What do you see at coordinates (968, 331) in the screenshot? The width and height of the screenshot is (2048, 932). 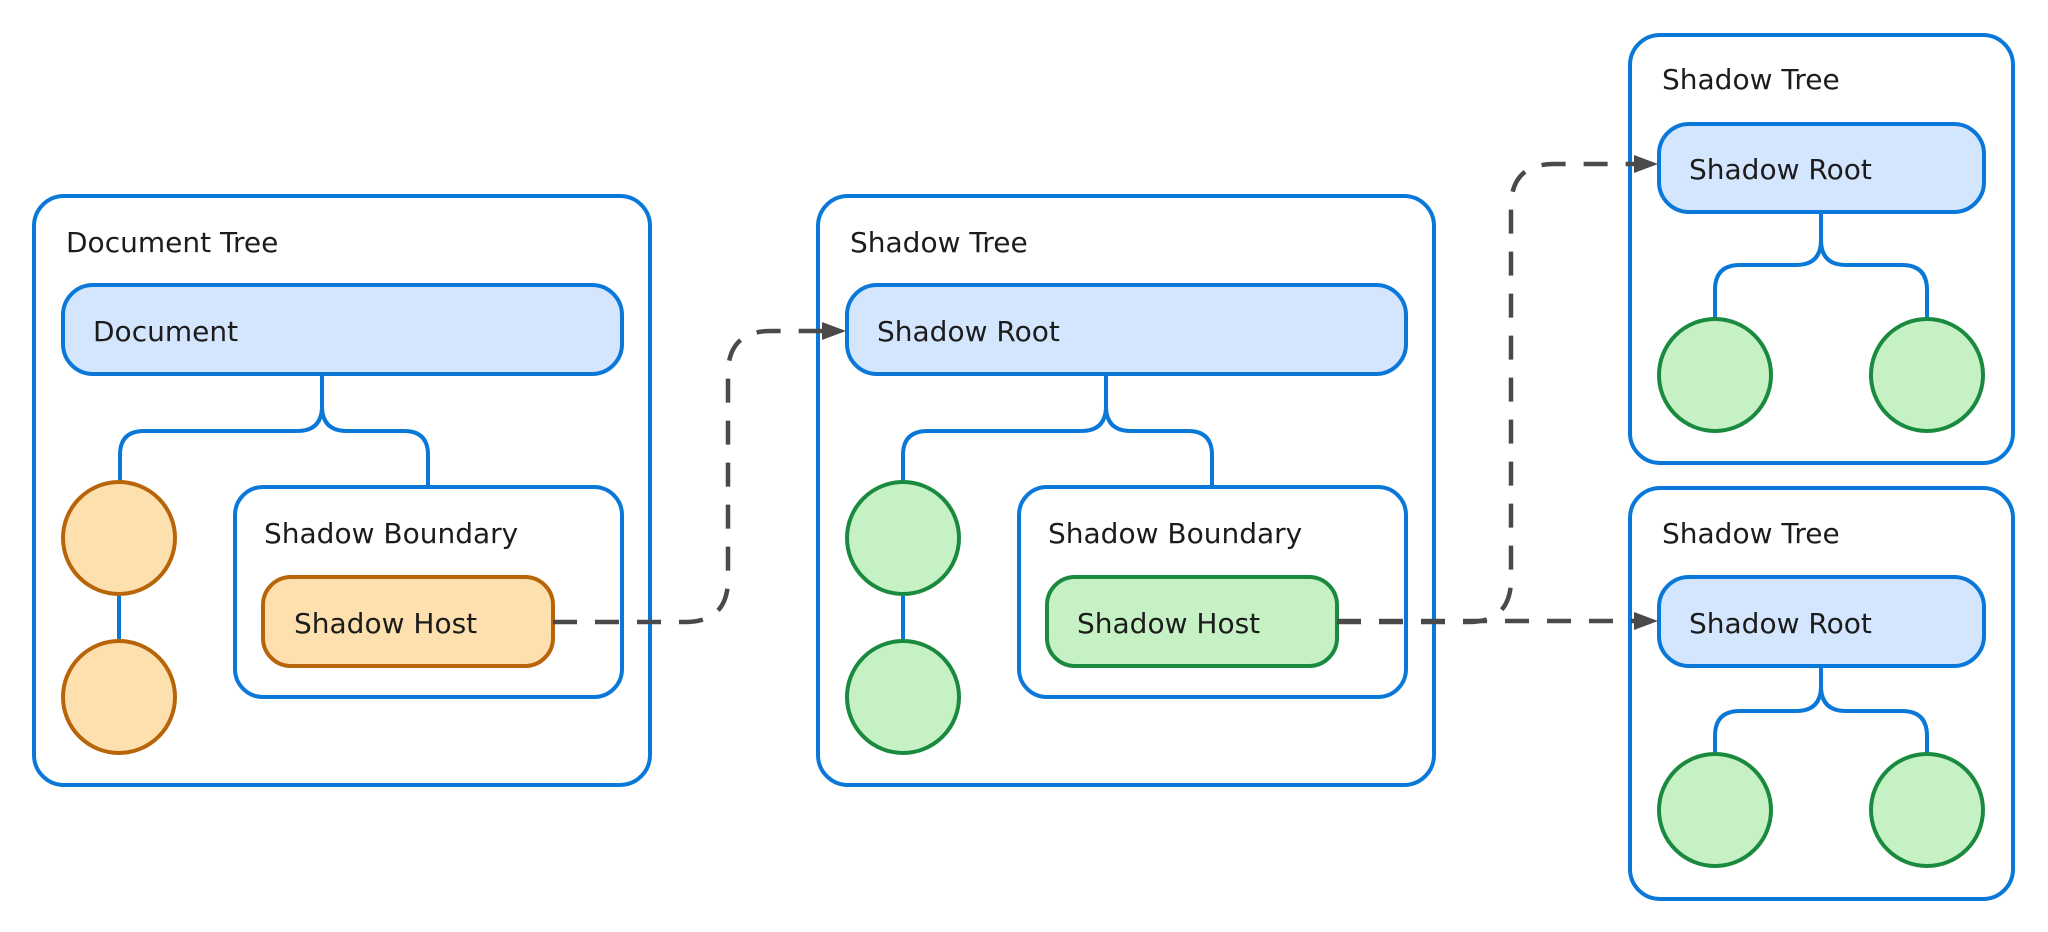 I see `shadow-root-middle-label: Shadow Root` at bounding box center [968, 331].